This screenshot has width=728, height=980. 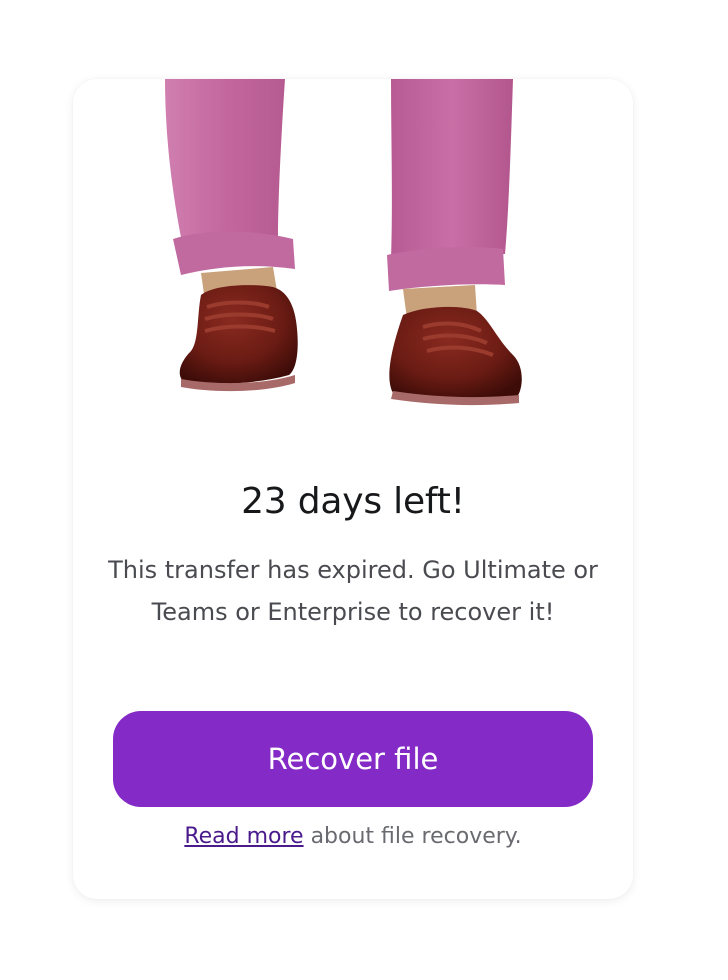 I want to click on recovery-footnote: Read more about file recovery., so click(x=353, y=836).